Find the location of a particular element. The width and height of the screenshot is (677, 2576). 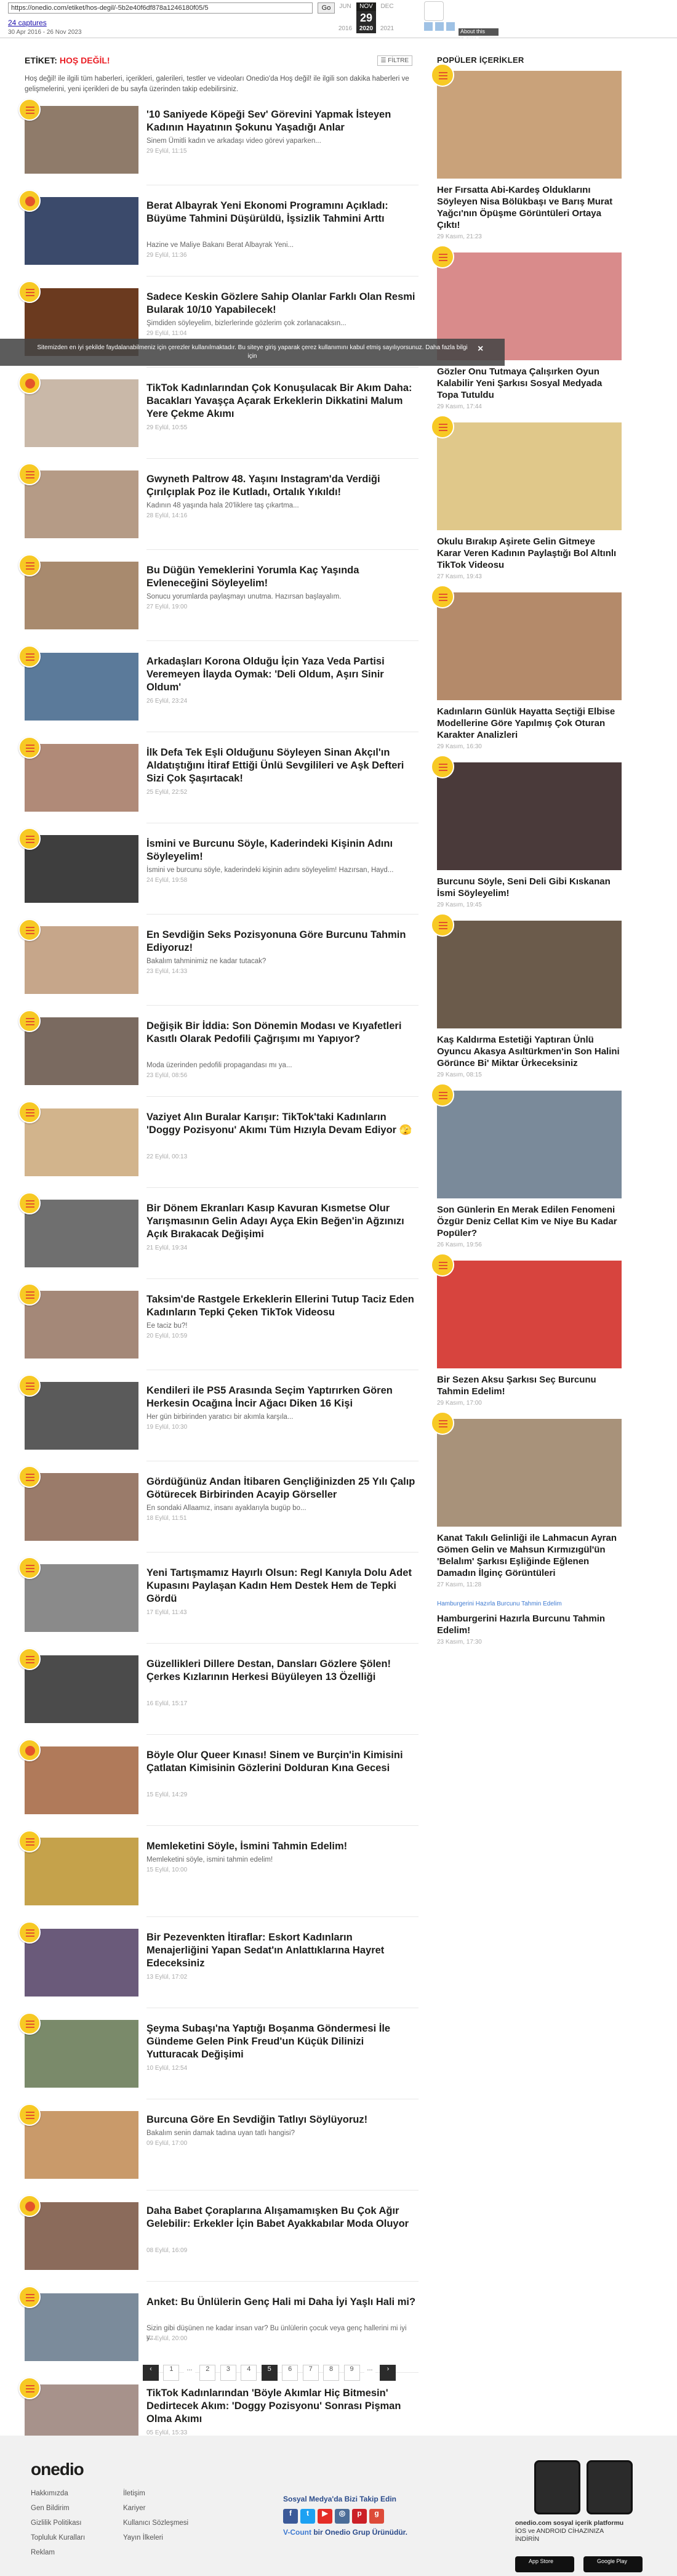

footer-link: Kullanıcı Sözleşmesi is located at coordinates (155, 2523).